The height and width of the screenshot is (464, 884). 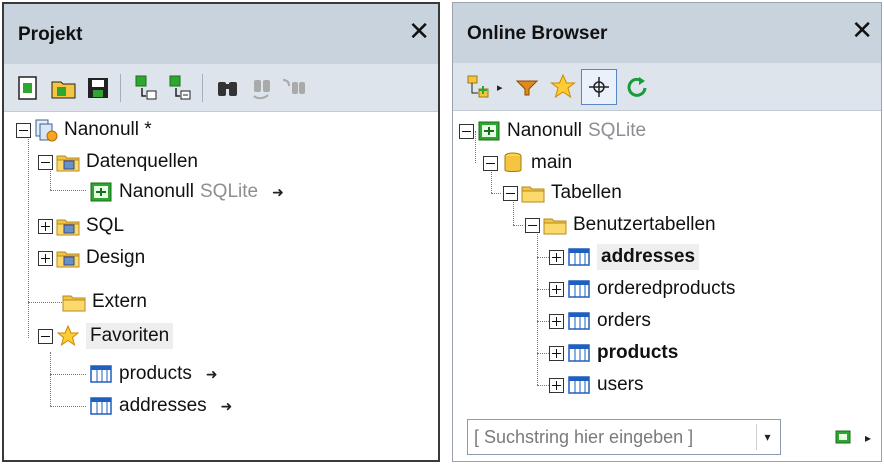 What do you see at coordinates (180, 88) in the screenshot?
I see `remove-from-project-icon` at bounding box center [180, 88].